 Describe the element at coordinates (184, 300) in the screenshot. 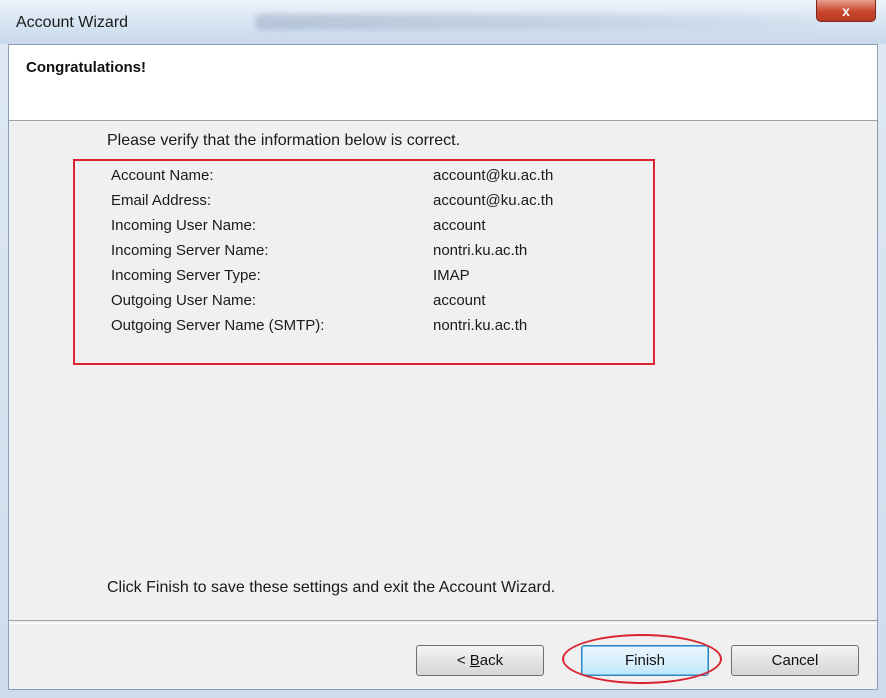

I see `info-label: Outgoing User Name:` at that location.